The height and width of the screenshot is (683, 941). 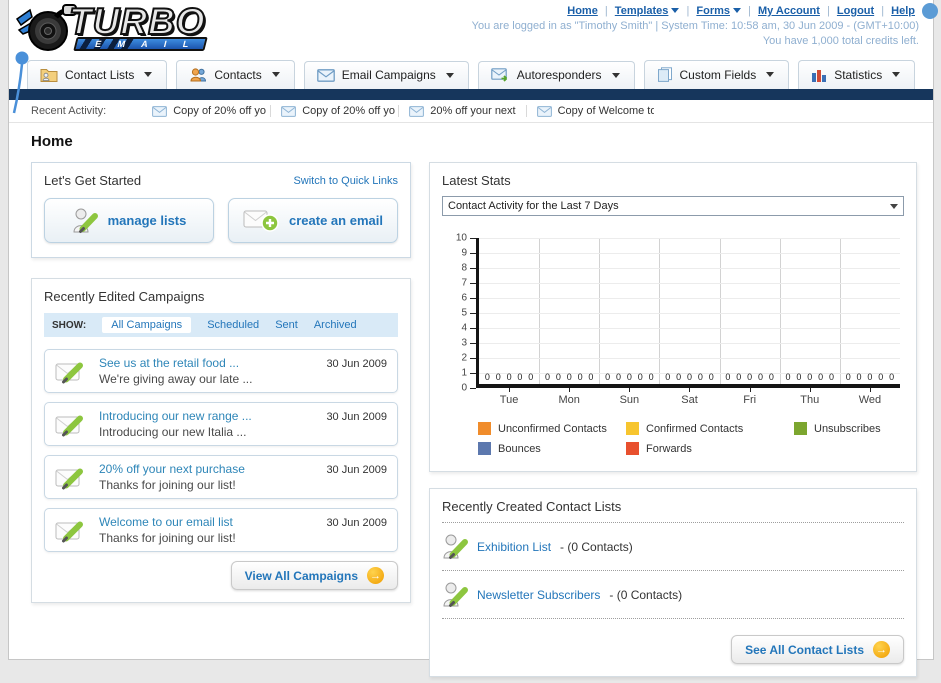 I want to click on campaign-filter-bar: SHOW: All Campaigns Scheduled Sent Archived, so click(x=221, y=325).